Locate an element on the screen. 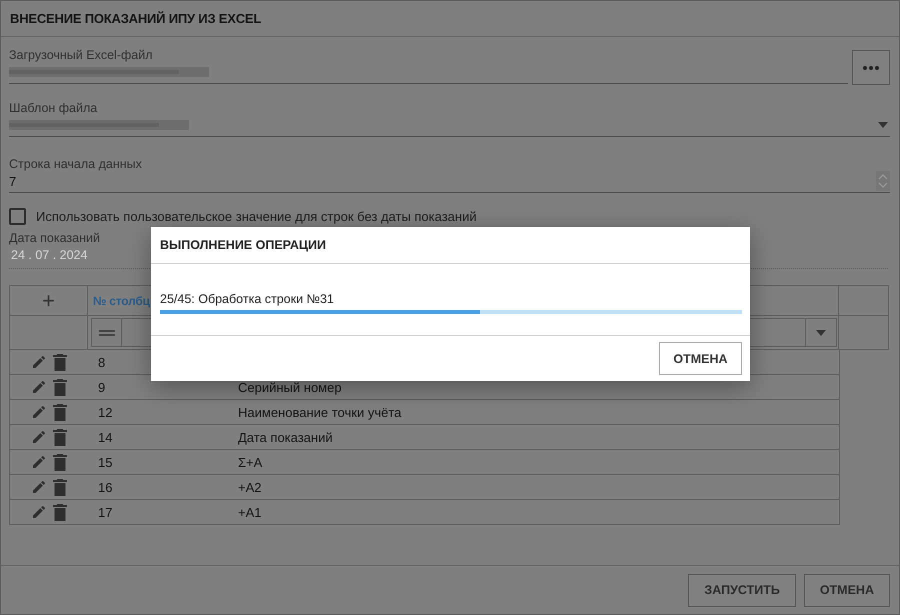 Image resolution: width=900 pixels, height=615 pixels. checkbox-label: Использовать пользовательское значение для строк без даты показаний is located at coordinates (256, 216).